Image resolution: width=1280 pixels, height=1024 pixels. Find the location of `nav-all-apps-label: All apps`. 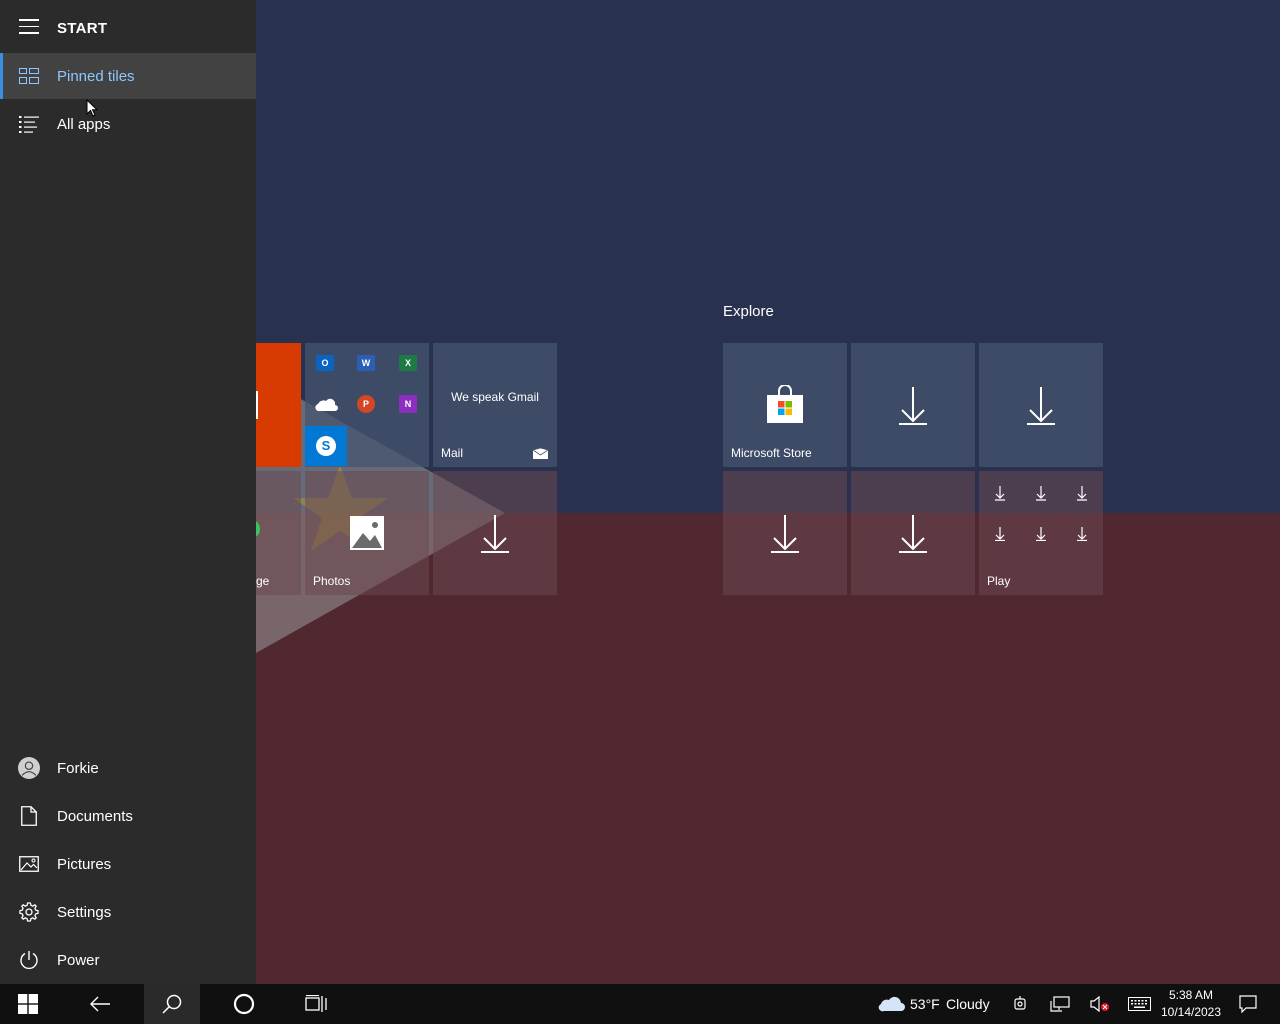

nav-all-apps-label: All apps is located at coordinates (84, 124).